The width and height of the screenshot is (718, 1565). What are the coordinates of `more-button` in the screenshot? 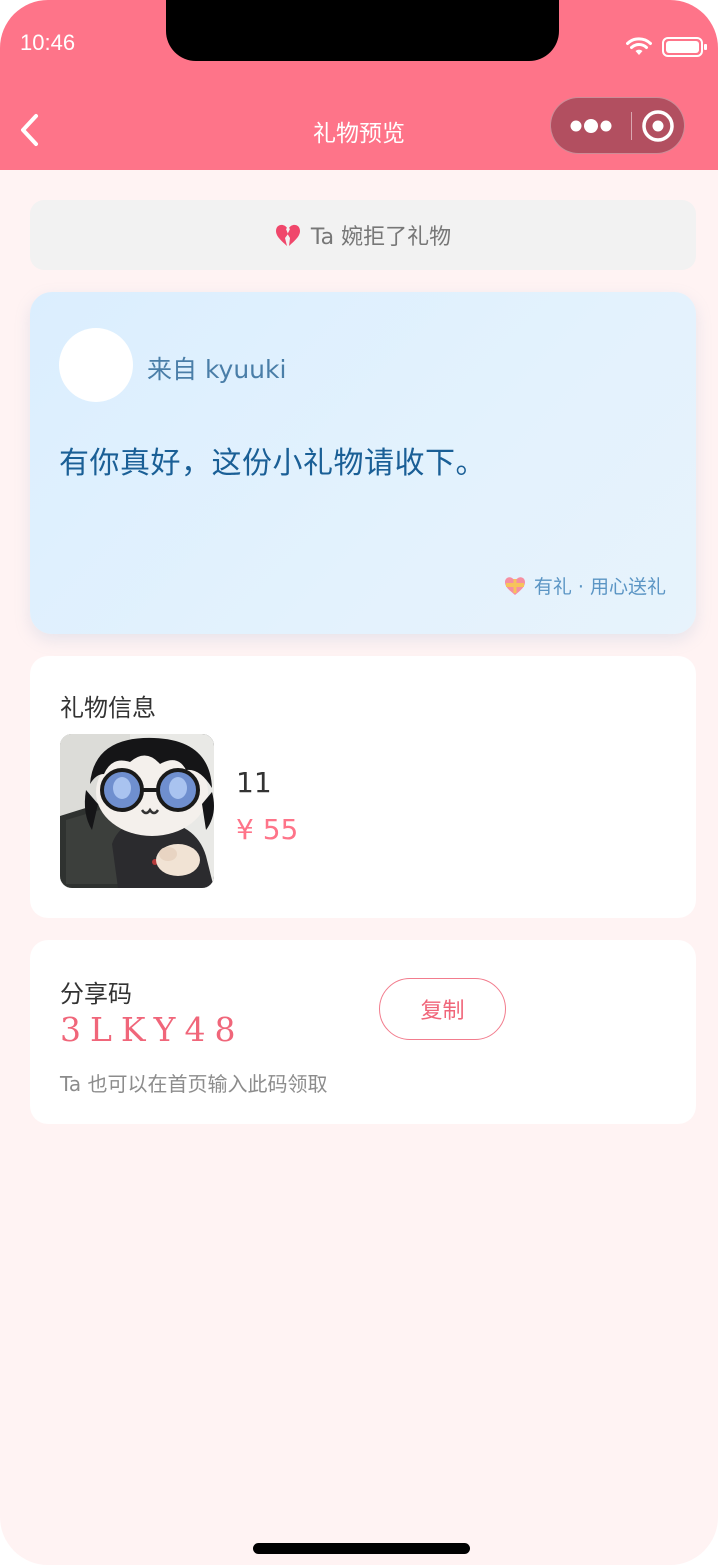 It's located at (591, 125).